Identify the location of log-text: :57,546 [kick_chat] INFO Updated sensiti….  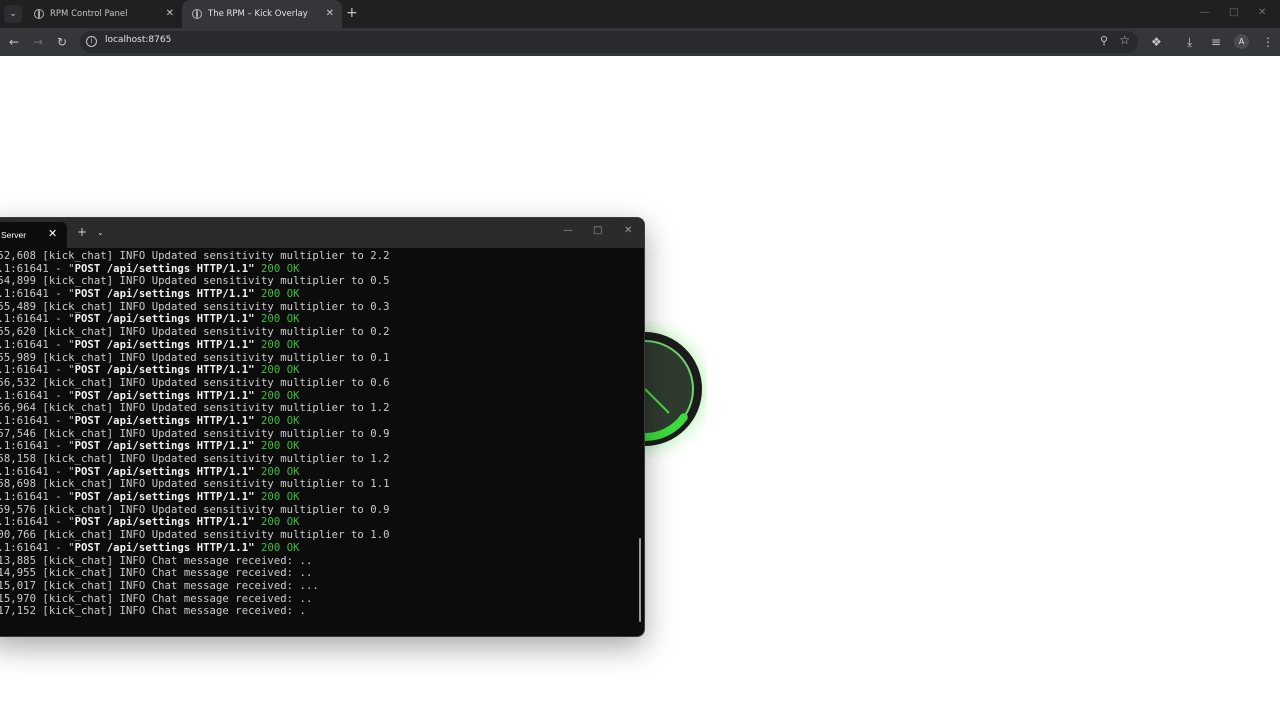
(195, 433).